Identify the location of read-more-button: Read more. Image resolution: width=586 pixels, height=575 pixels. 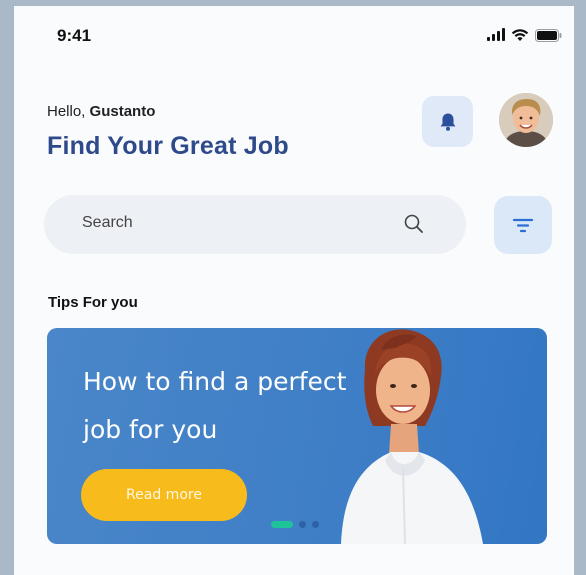
(164, 495).